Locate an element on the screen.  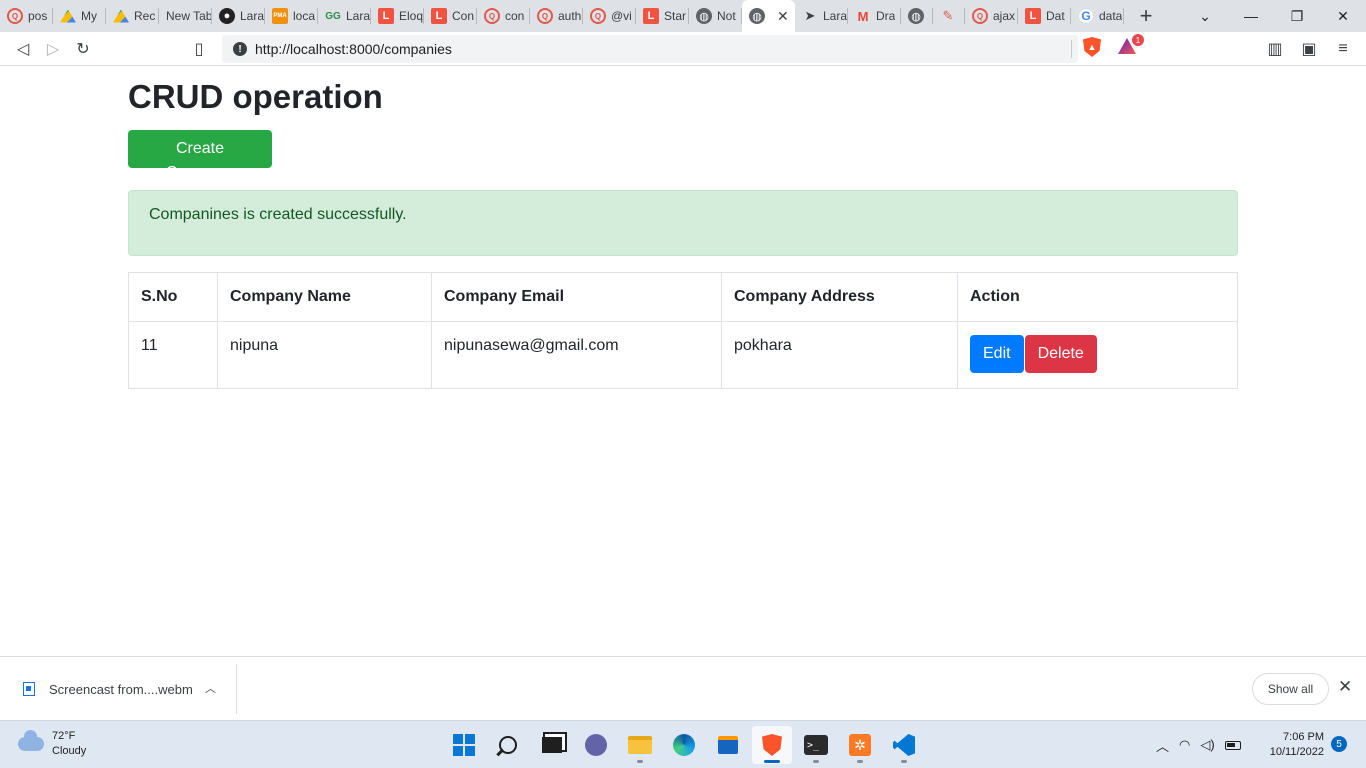
tab-vi: Q @vi is located at coordinates (609, 16).